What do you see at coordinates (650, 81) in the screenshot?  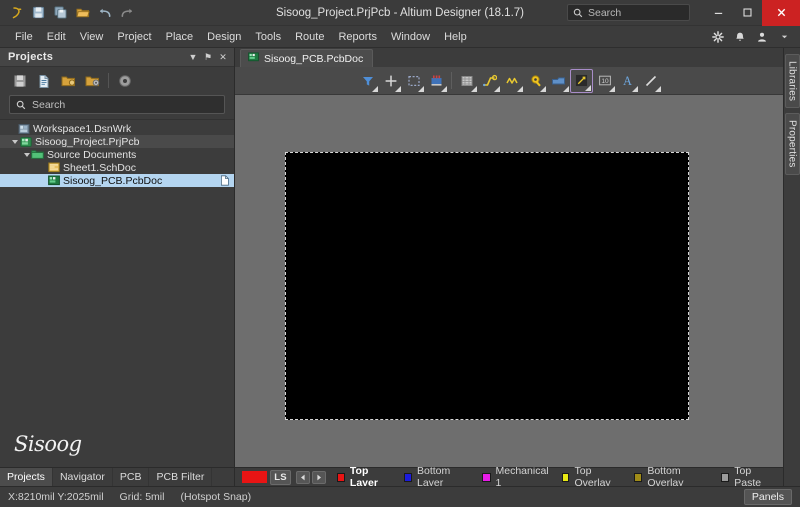 I see `place-line-icon` at bounding box center [650, 81].